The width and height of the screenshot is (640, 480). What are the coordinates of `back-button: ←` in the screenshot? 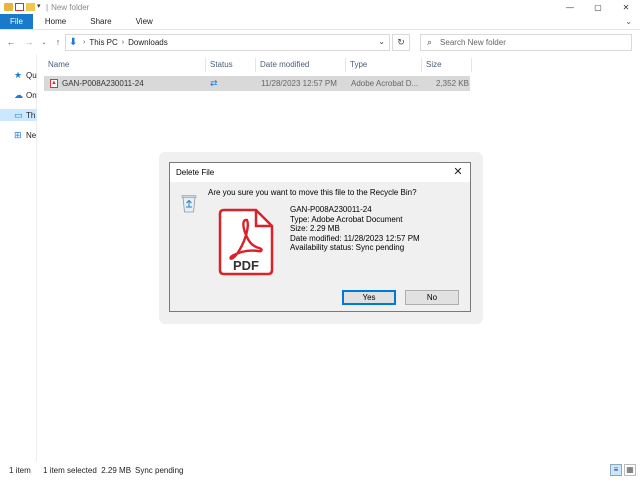 It's located at (11, 42).